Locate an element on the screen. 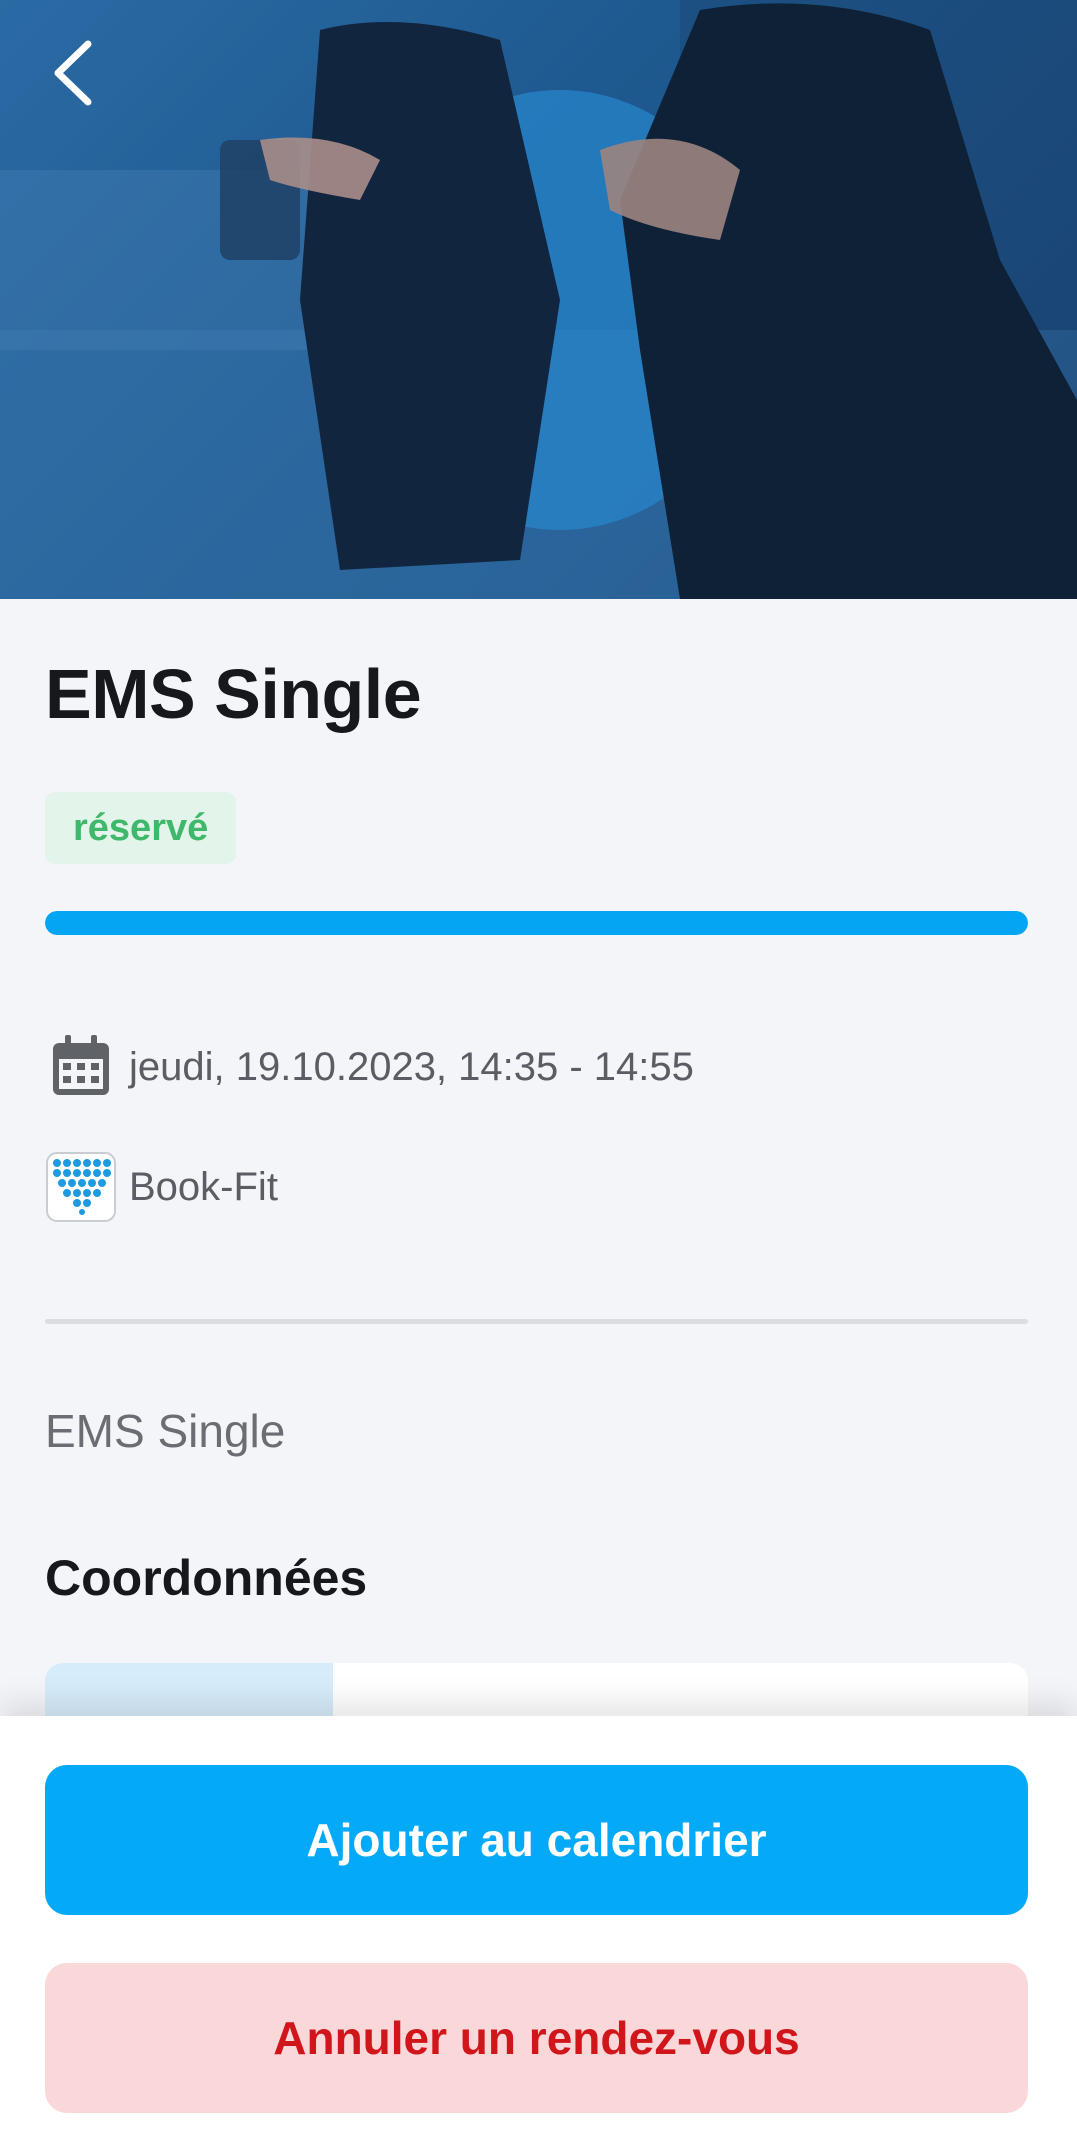 This screenshot has height=2156, width=1077. back-button is located at coordinates (90, 80).